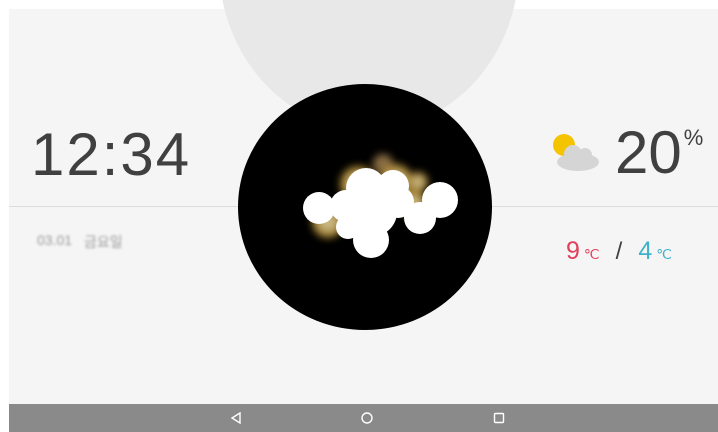  I want to click on date-text: 03.01, so click(55, 240).